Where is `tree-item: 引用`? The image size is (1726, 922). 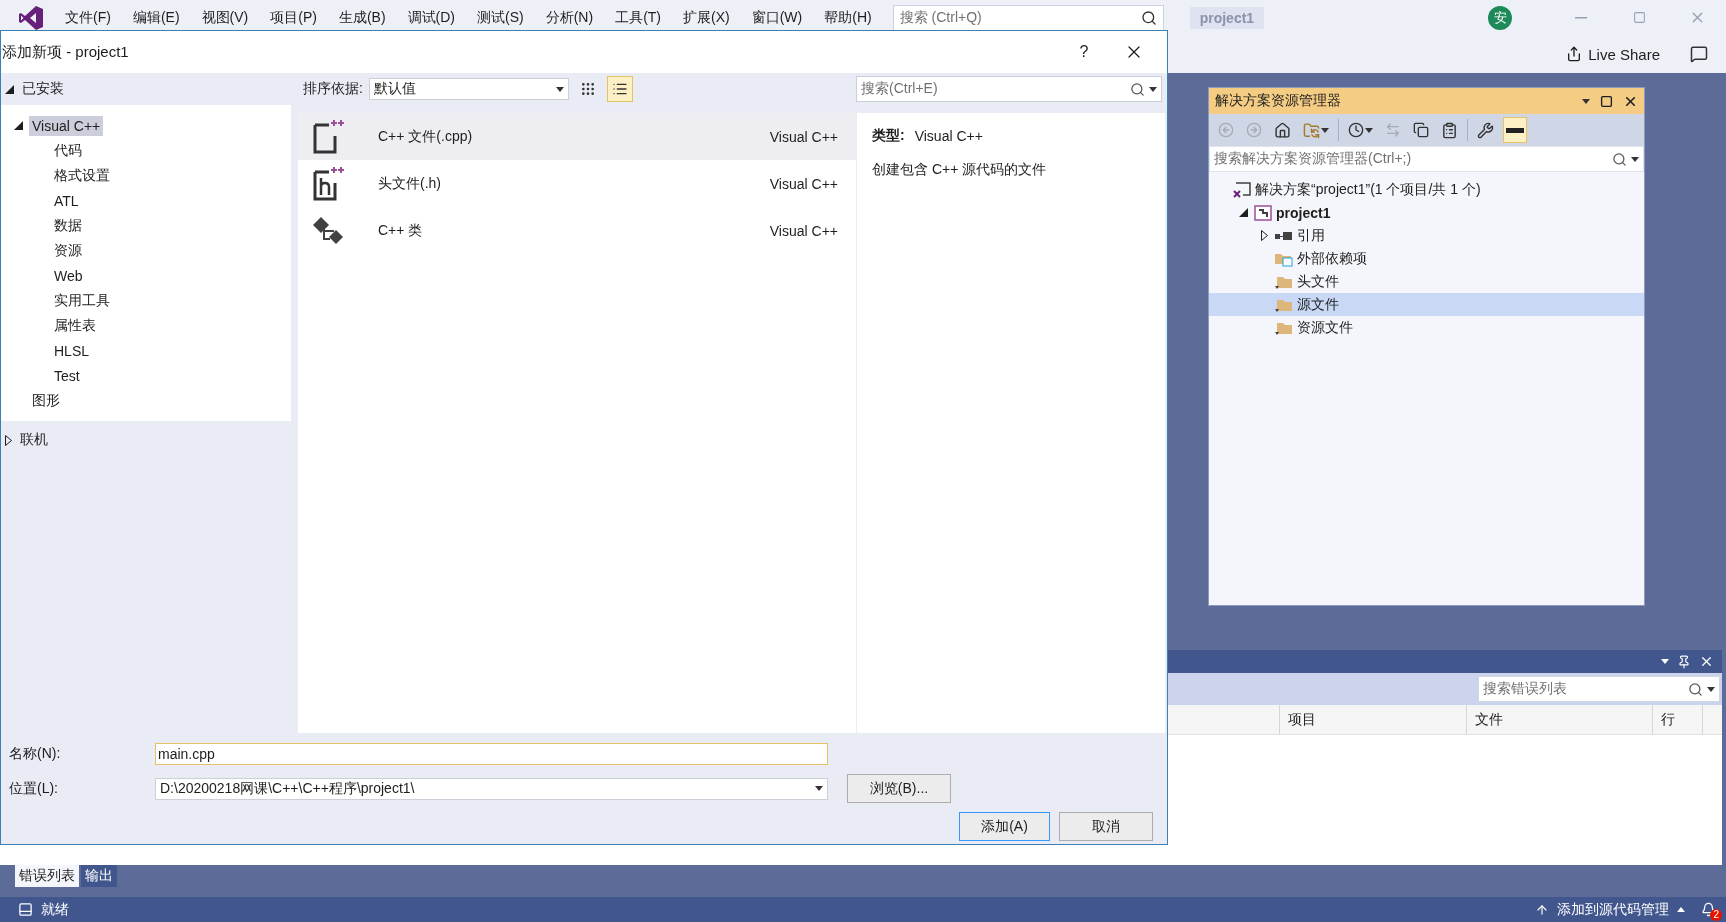
tree-item: 引用 is located at coordinates (1426, 235).